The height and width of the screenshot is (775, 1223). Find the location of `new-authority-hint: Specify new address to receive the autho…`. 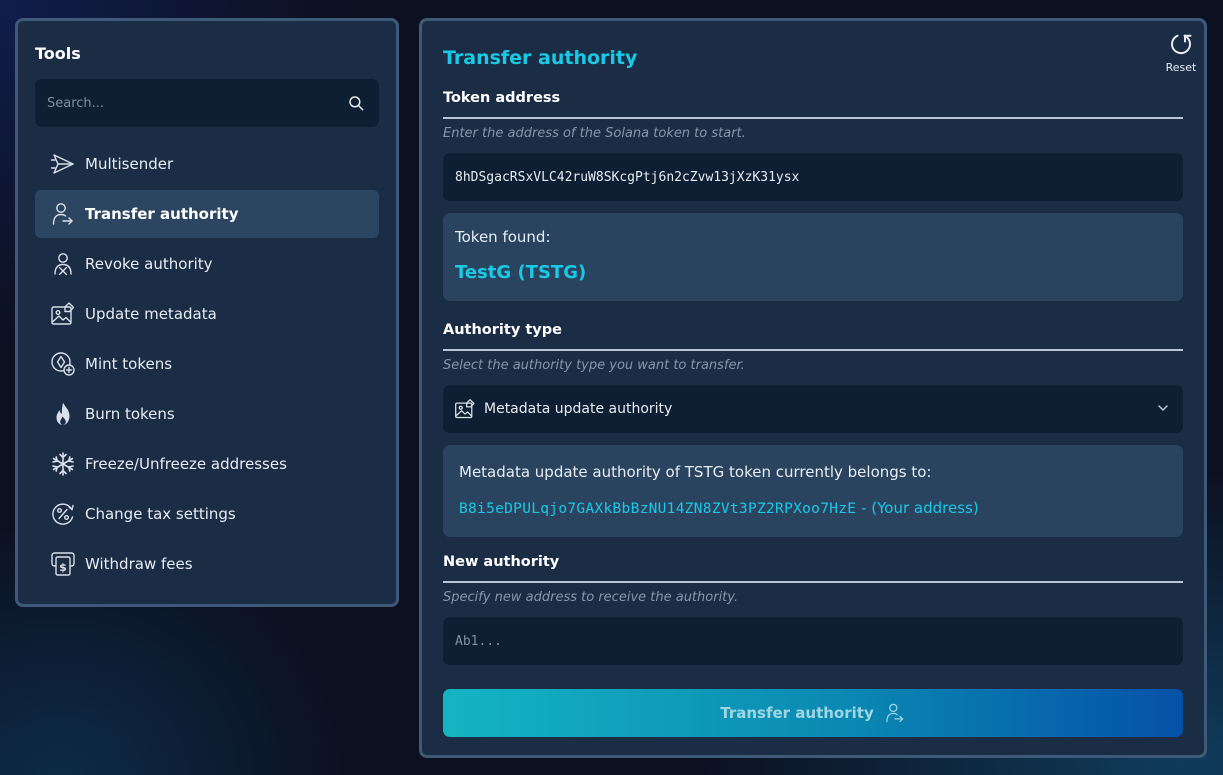

new-authority-hint: Specify new address to receive the autho… is located at coordinates (591, 597).